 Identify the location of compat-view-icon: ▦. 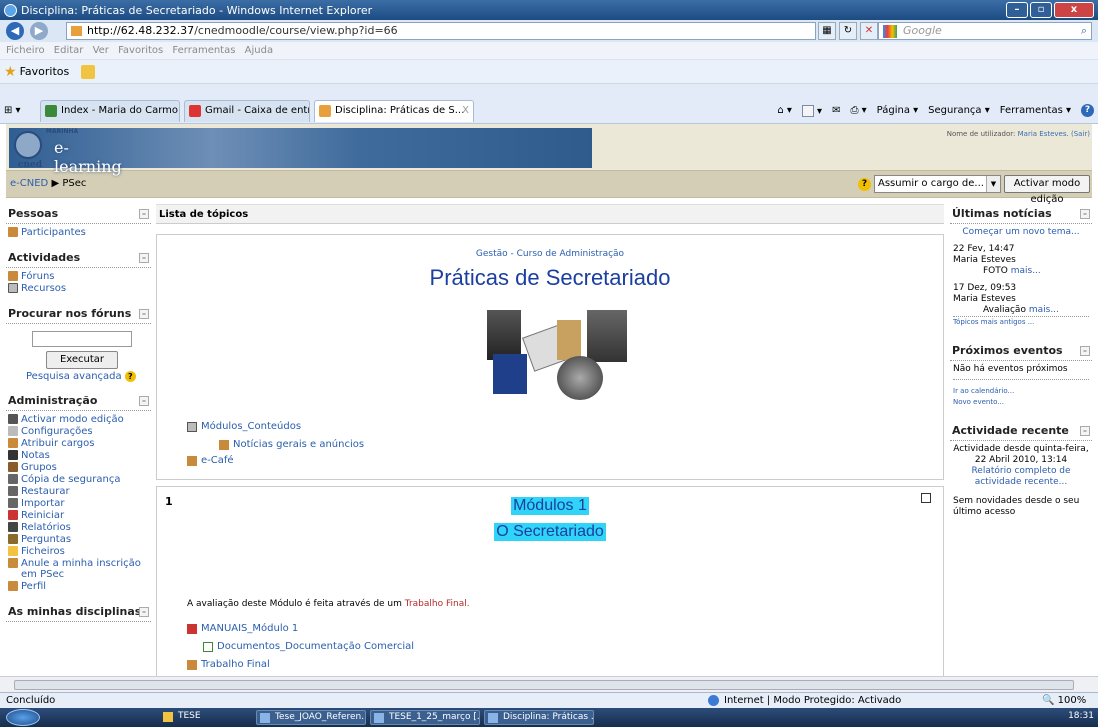
(827, 31).